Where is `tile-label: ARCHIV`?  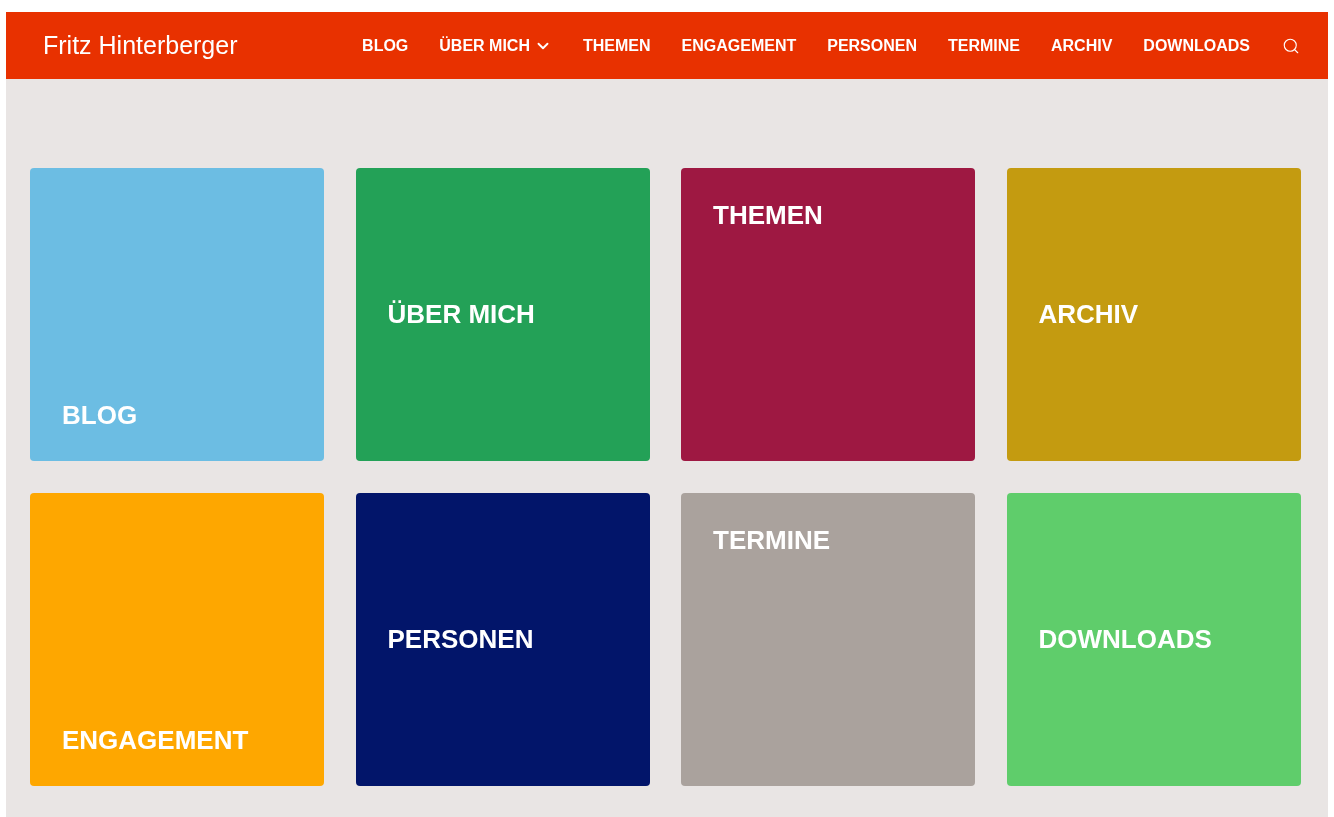 tile-label: ARCHIV is located at coordinates (1089, 314).